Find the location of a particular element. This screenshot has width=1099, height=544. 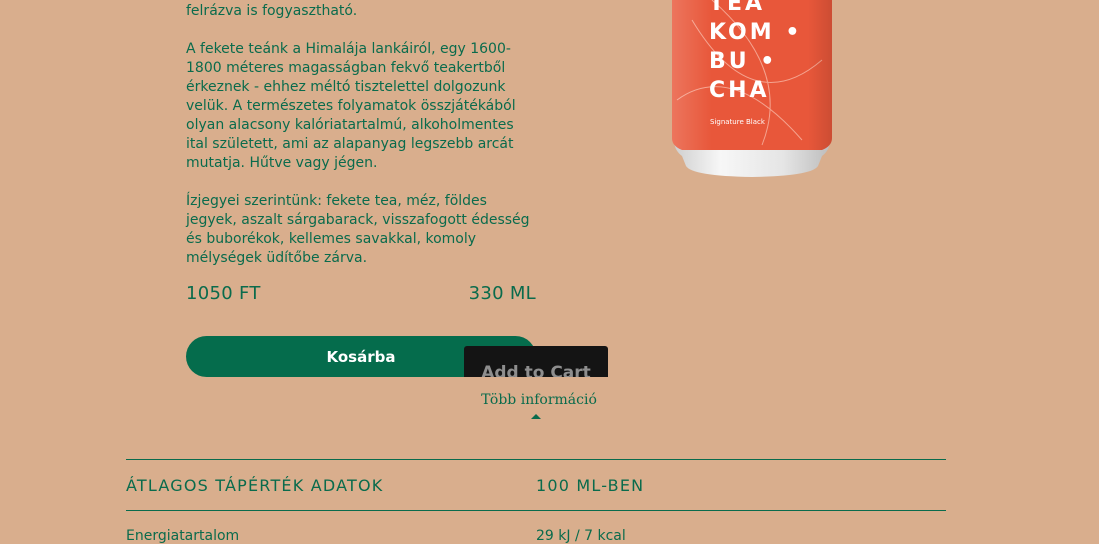

header-nutrition-label: ÁTLAGOS TÁPÉRTÉK ADATOK is located at coordinates (255, 485).